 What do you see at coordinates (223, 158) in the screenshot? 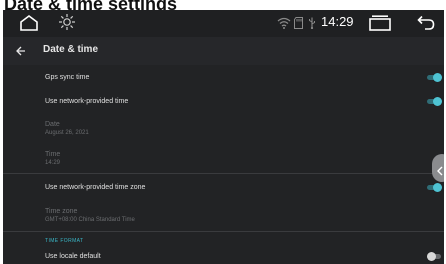
I see `setting-time: Time 14:29` at bounding box center [223, 158].